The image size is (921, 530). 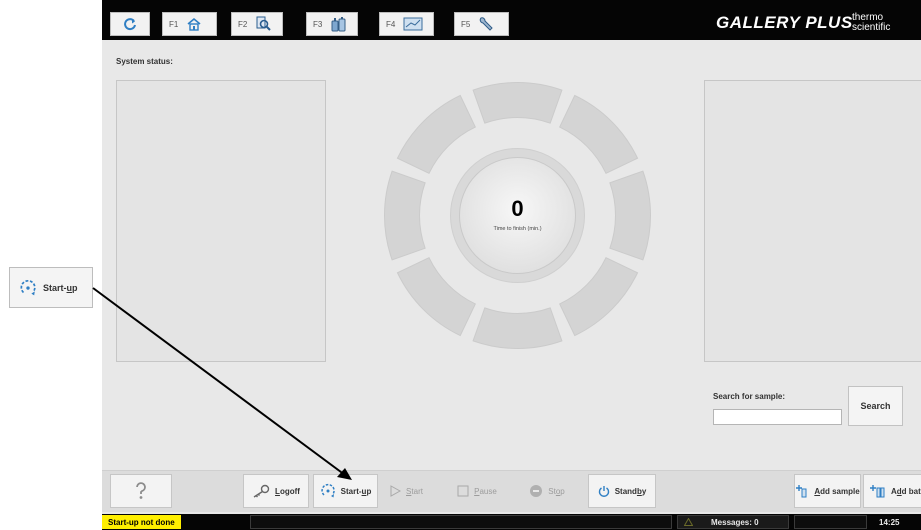 I want to click on messages-count: Messages: 0, so click(x=735, y=522).